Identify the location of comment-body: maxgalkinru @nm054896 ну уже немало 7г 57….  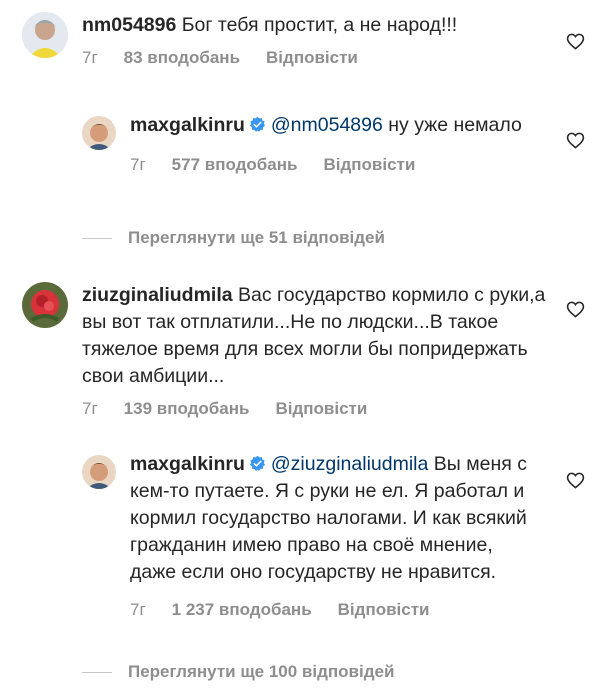
(331, 143).